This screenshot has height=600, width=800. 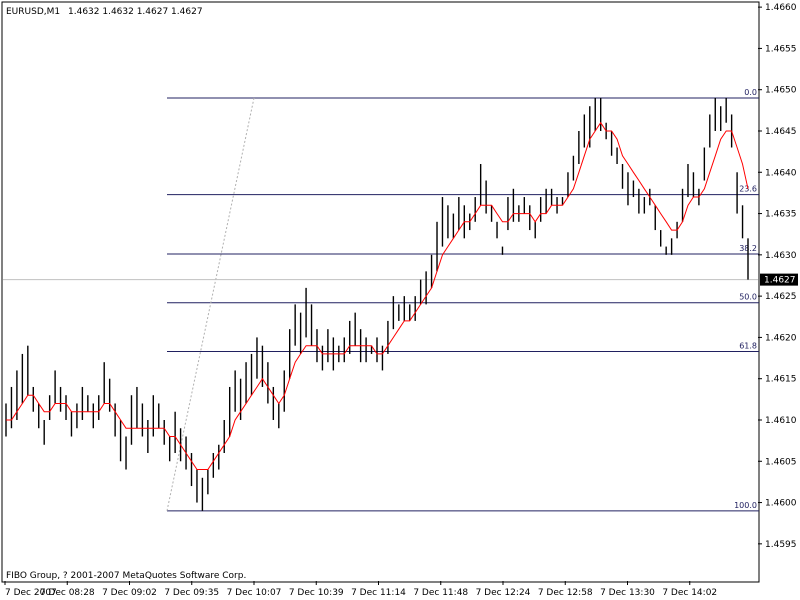 What do you see at coordinates (316, 593) in the screenshot?
I see `time-tick-label: 7 Dec 10:39` at bounding box center [316, 593].